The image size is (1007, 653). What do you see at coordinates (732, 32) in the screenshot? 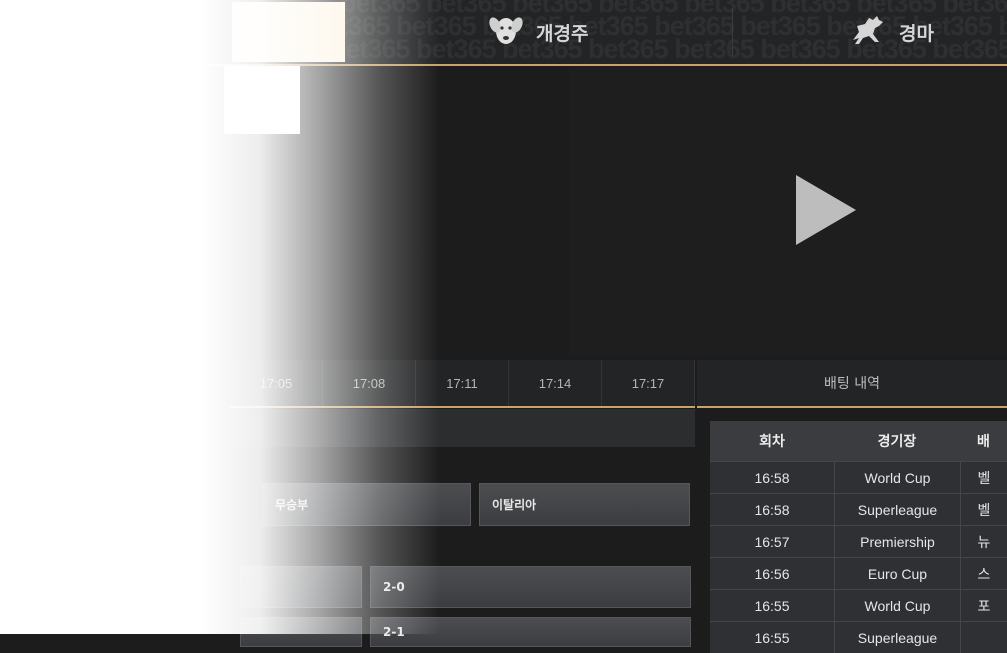
I see `nav-divider` at bounding box center [732, 32].